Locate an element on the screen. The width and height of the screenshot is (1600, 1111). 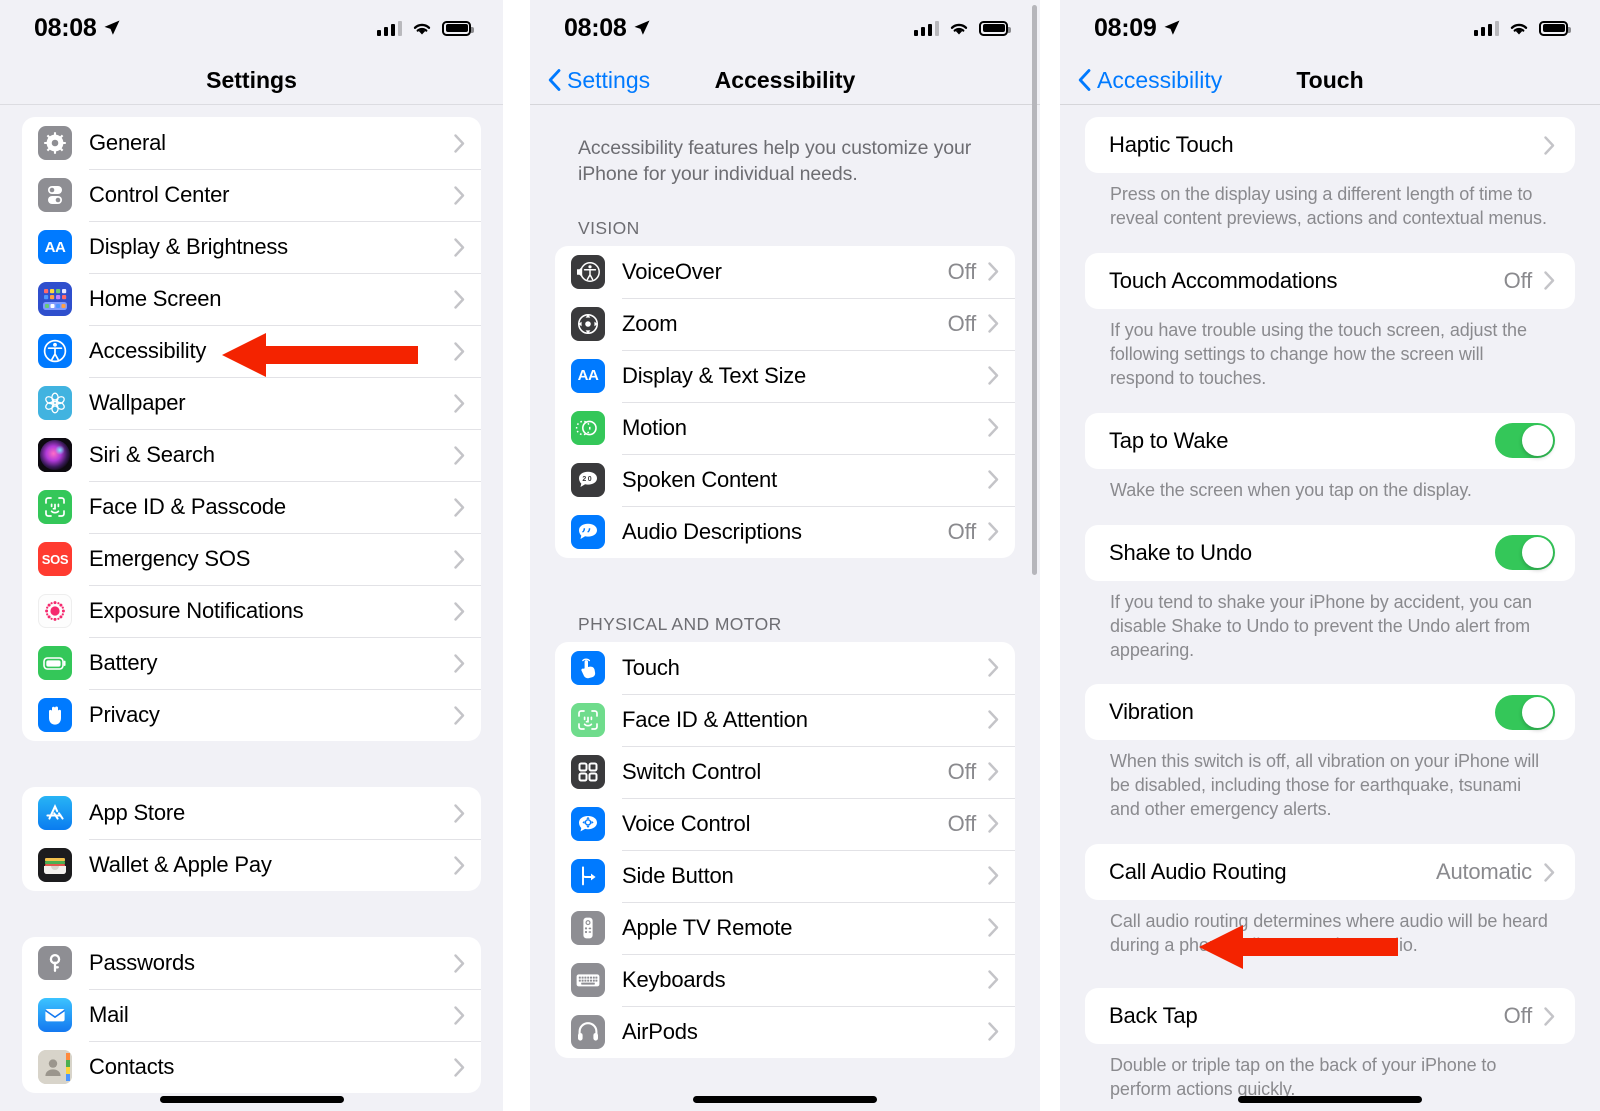
touch-row-tap-to-wake: Tap to Wake is located at coordinates (1330, 441).